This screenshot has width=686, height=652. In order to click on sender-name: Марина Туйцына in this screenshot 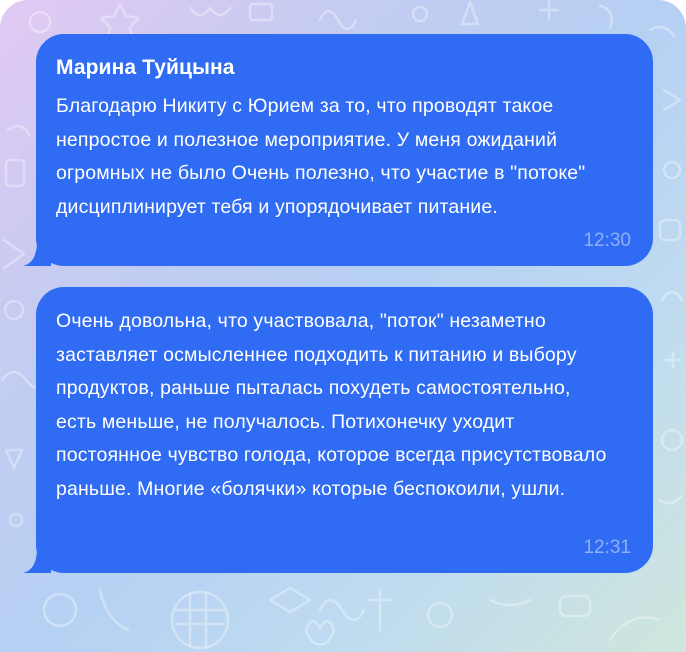, I will do `click(344, 68)`.